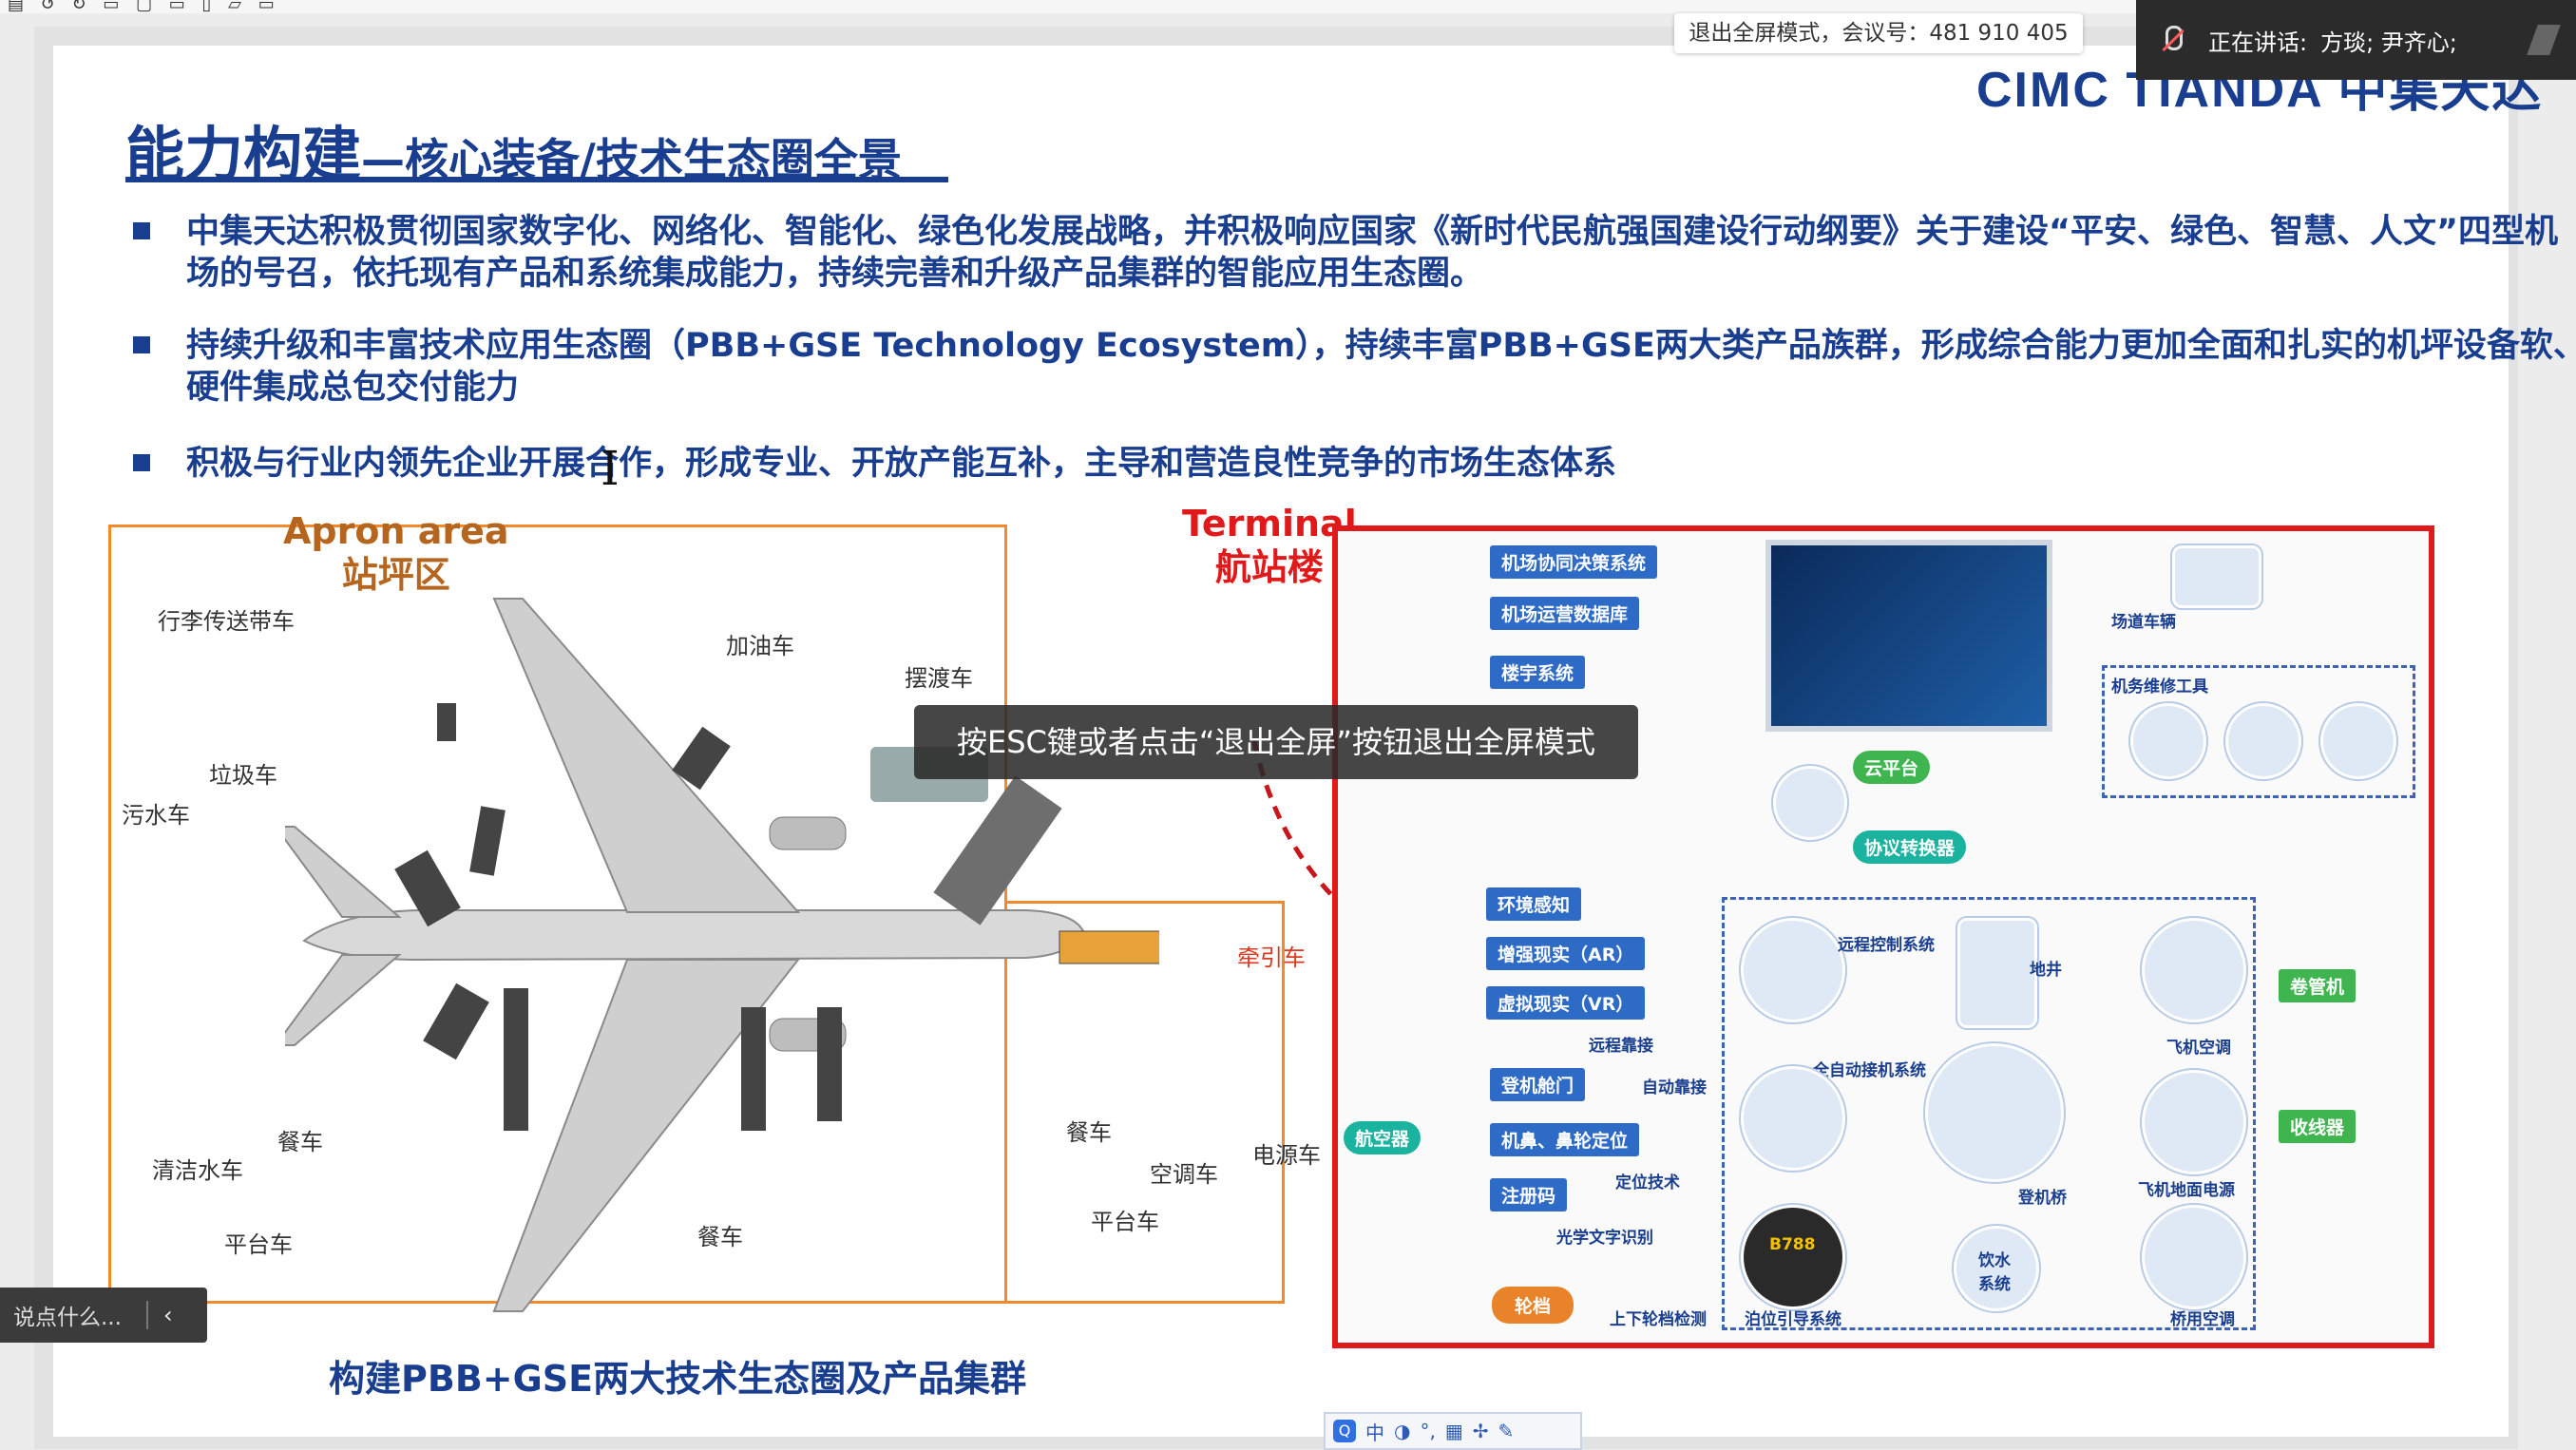 This screenshot has height=1450, width=2576. Describe the element at coordinates (1538, 1084) in the screenshot. I see `tag-boarding-door: 登机舱门` at that location.